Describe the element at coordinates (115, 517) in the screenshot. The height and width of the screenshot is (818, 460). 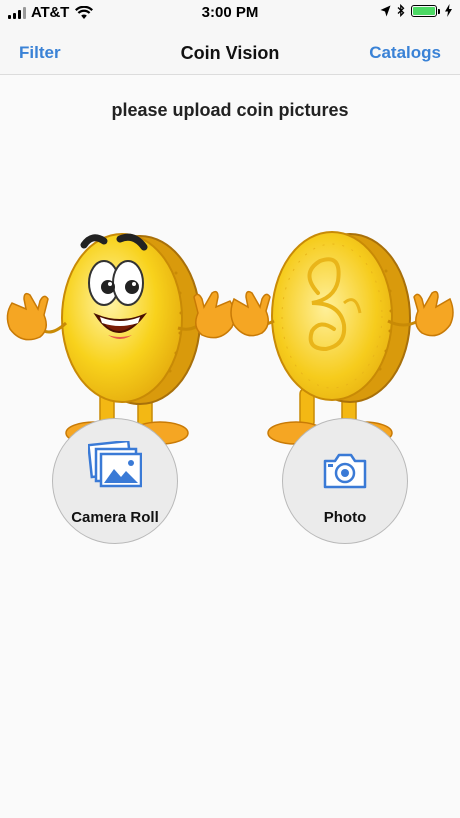
I see `camera-roll-label: Camera Roll` at that location.